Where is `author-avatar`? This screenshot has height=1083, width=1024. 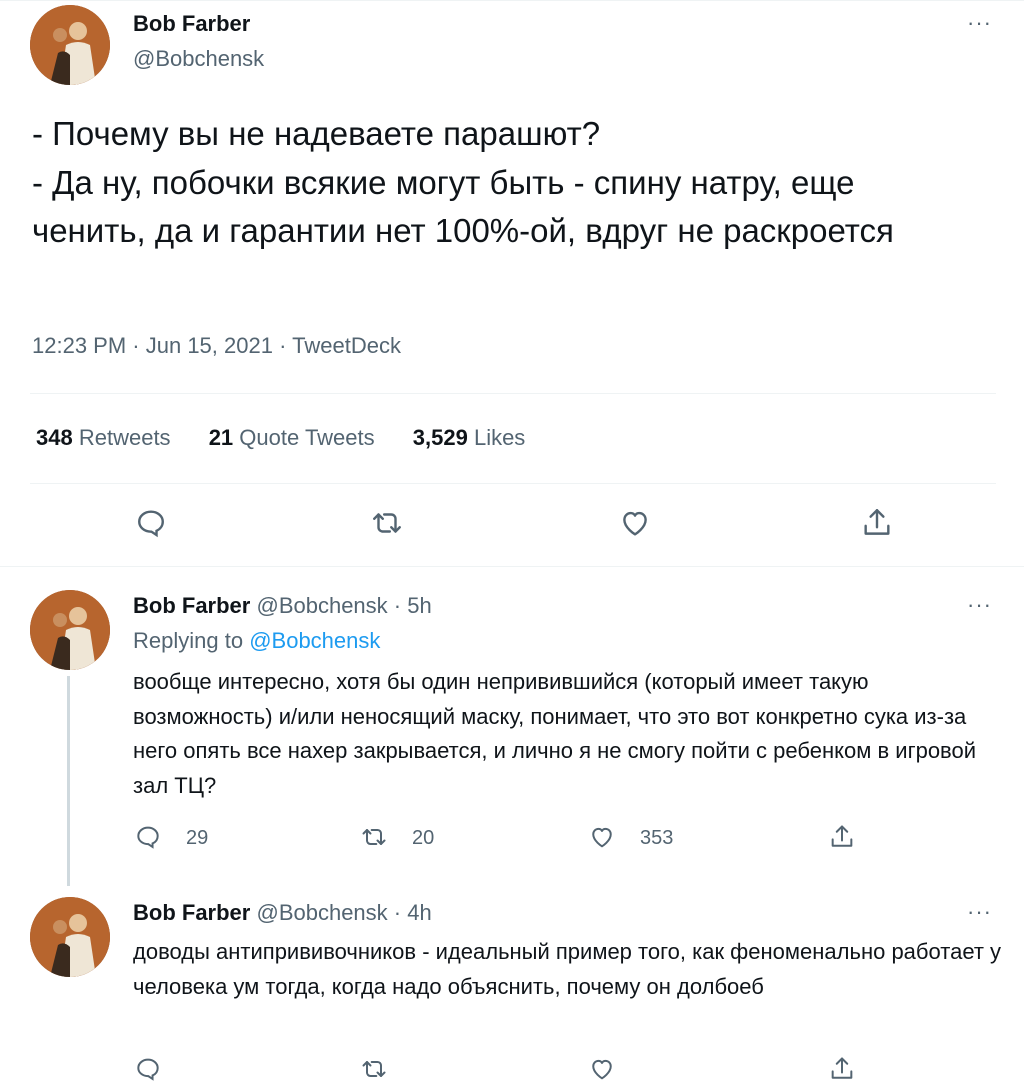
author-avatar is located at coordinates (70, 45).